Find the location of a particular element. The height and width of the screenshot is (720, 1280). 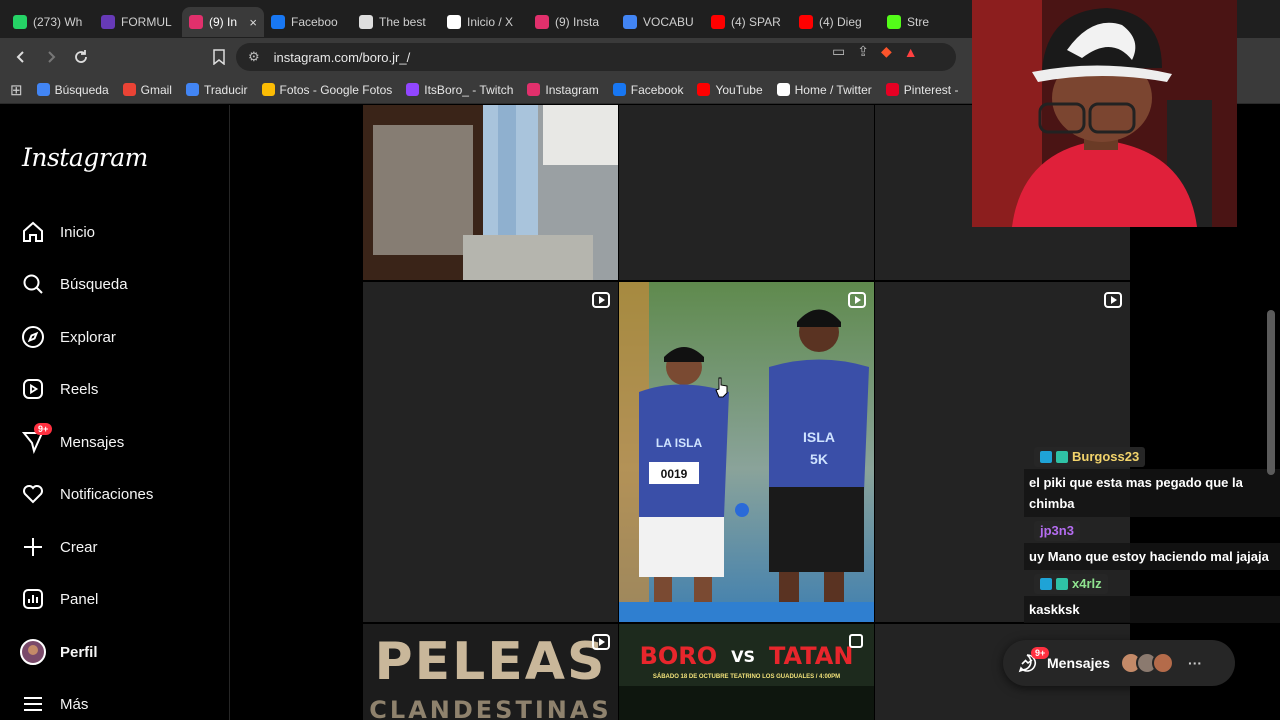

reload-button is located at coordinates (81, 57).